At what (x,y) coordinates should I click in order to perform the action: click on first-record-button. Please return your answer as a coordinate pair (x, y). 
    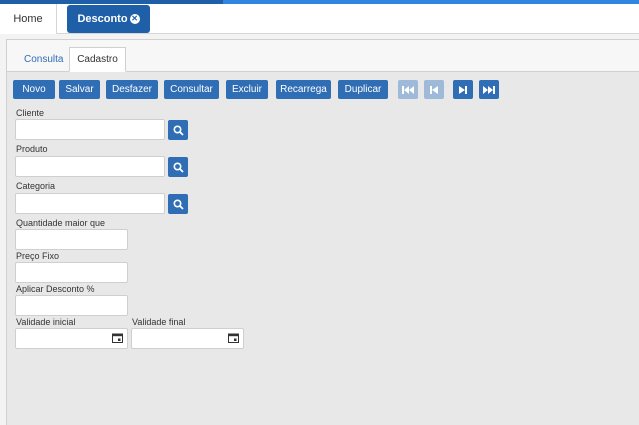
    Looking at the image, I should click on (408, 89).